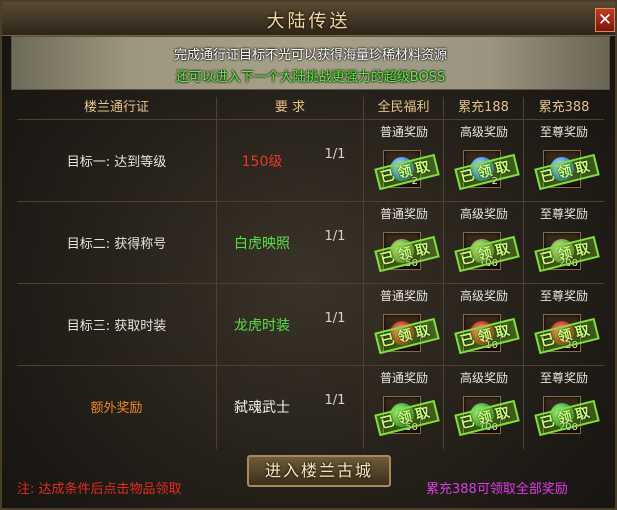 The height and width of the screenshot is (510, 617). Describe the element at coordinates (116, 408) in the screenshot. I see `row-label: 额外奖励` at that location.